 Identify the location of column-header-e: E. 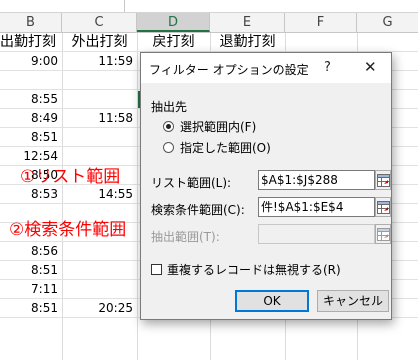
(247, 22).